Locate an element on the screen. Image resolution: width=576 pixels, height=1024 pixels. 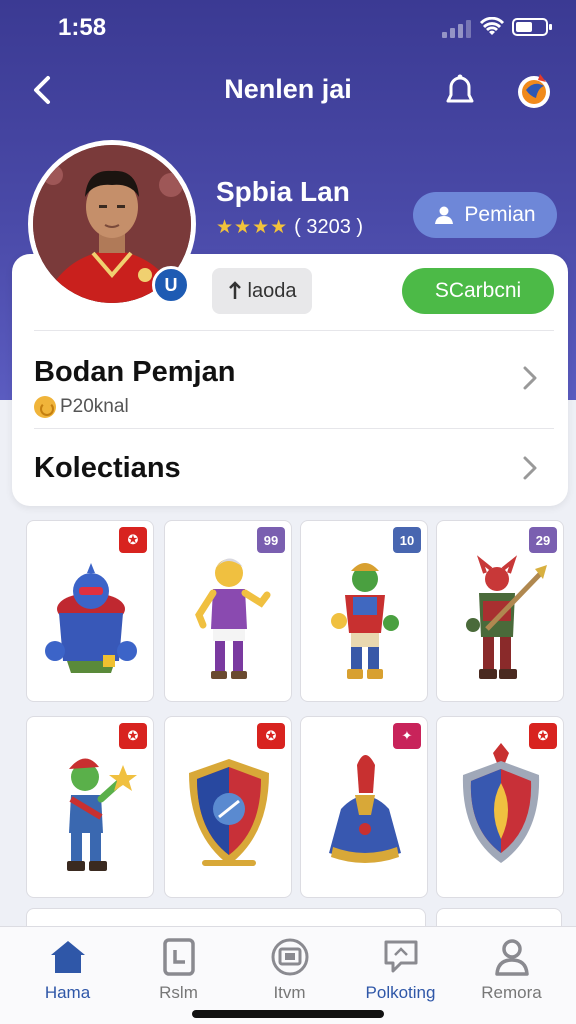
page-title: Nenlen jai is located at coordinates (288, 89).